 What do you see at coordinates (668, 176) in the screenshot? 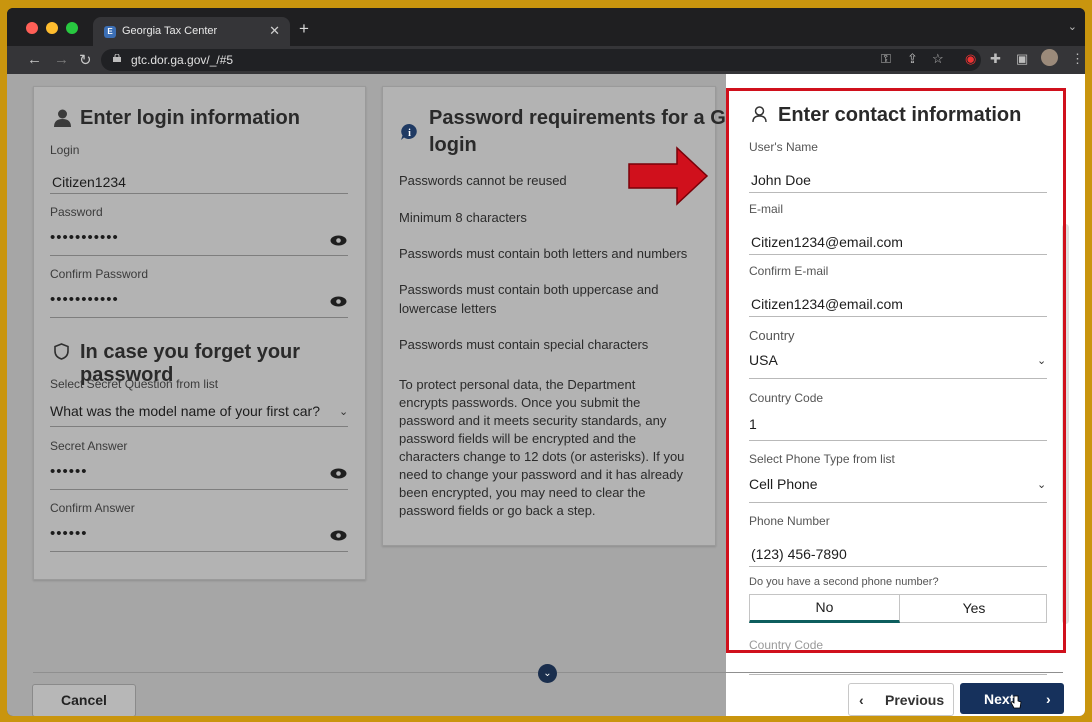
I see `red-arrow-annotation` at bounding box center [668, 176].